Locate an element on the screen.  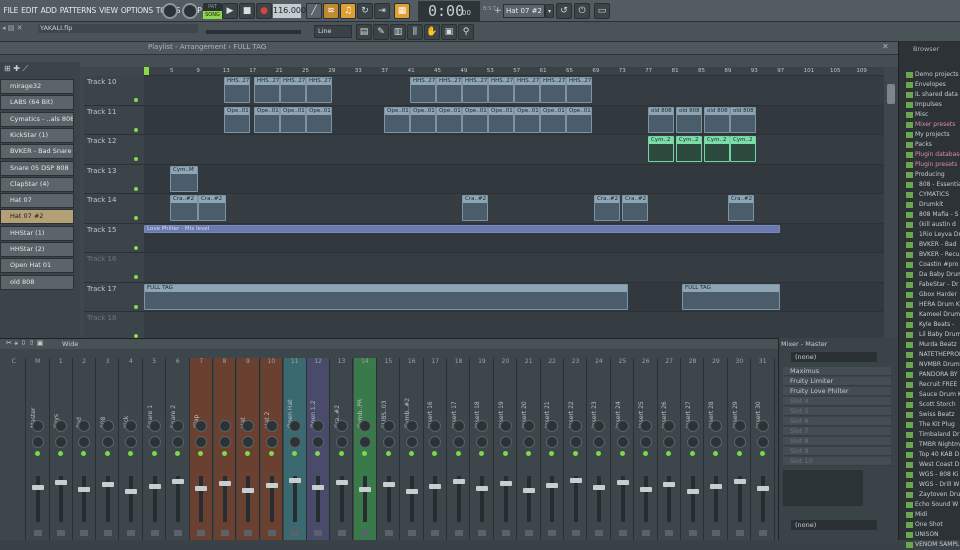
channel-button: Open Hat 01 is located at coordinates (37, 266).